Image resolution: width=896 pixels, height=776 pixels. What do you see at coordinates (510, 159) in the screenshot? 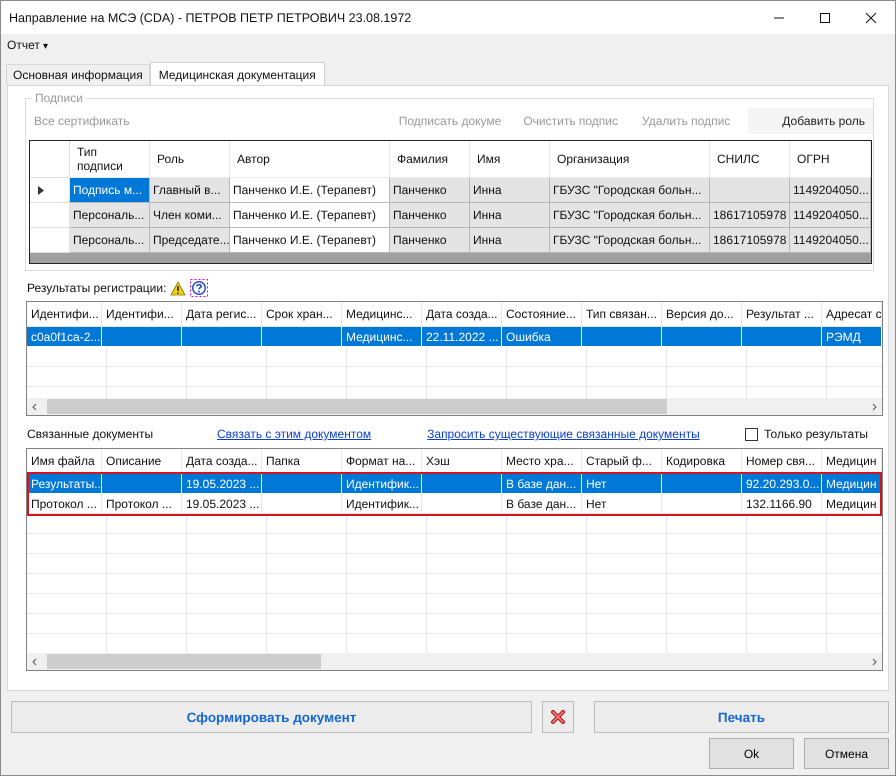
I see `column-header: Имя` at bounding box center [510, 159].